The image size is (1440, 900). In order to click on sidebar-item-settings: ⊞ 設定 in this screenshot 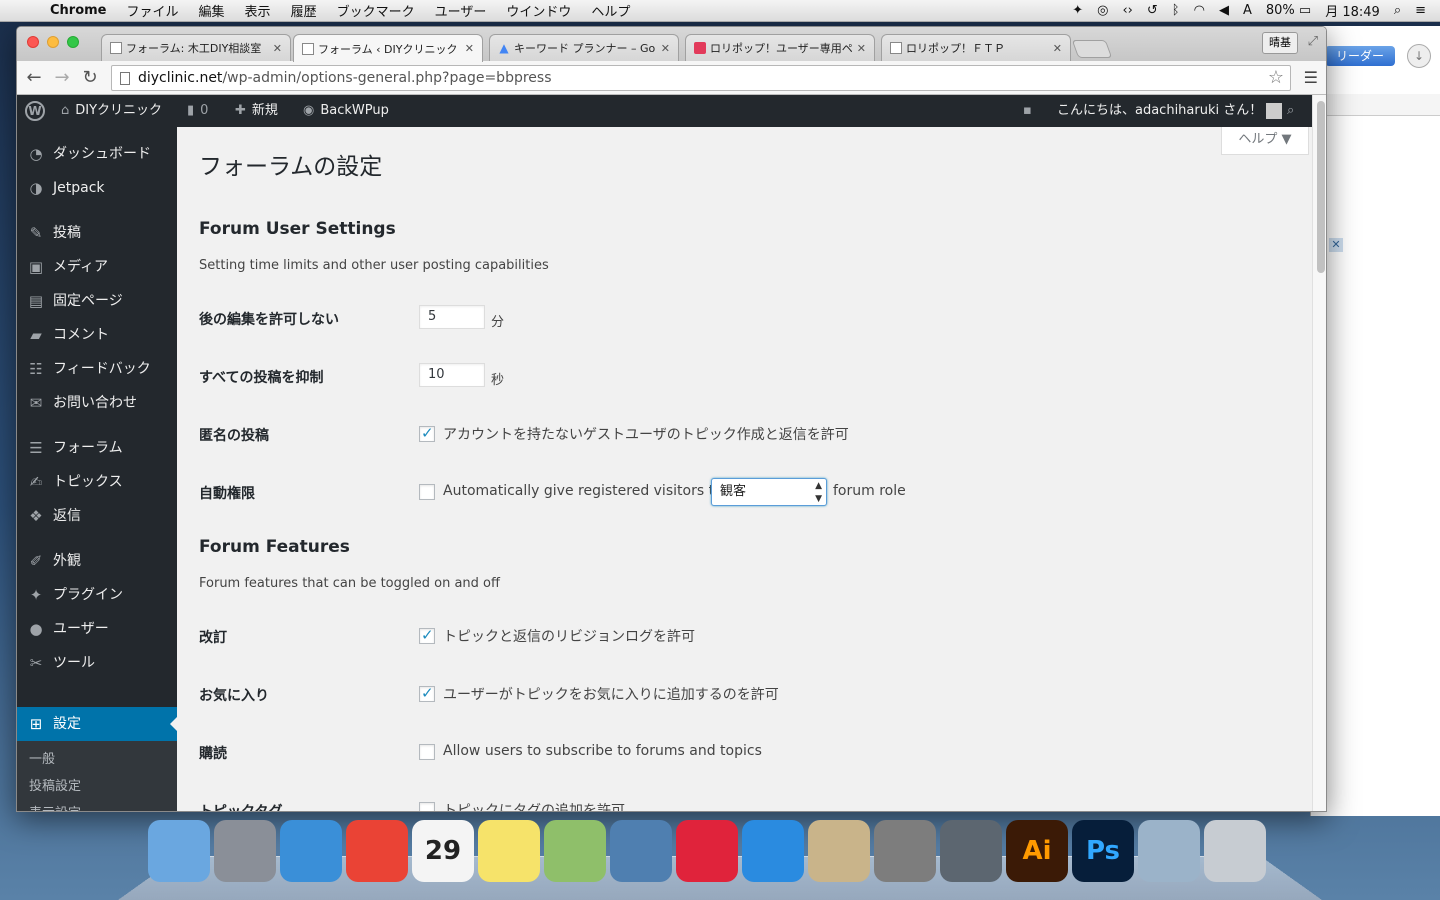, I will do `click(97, 724)`.